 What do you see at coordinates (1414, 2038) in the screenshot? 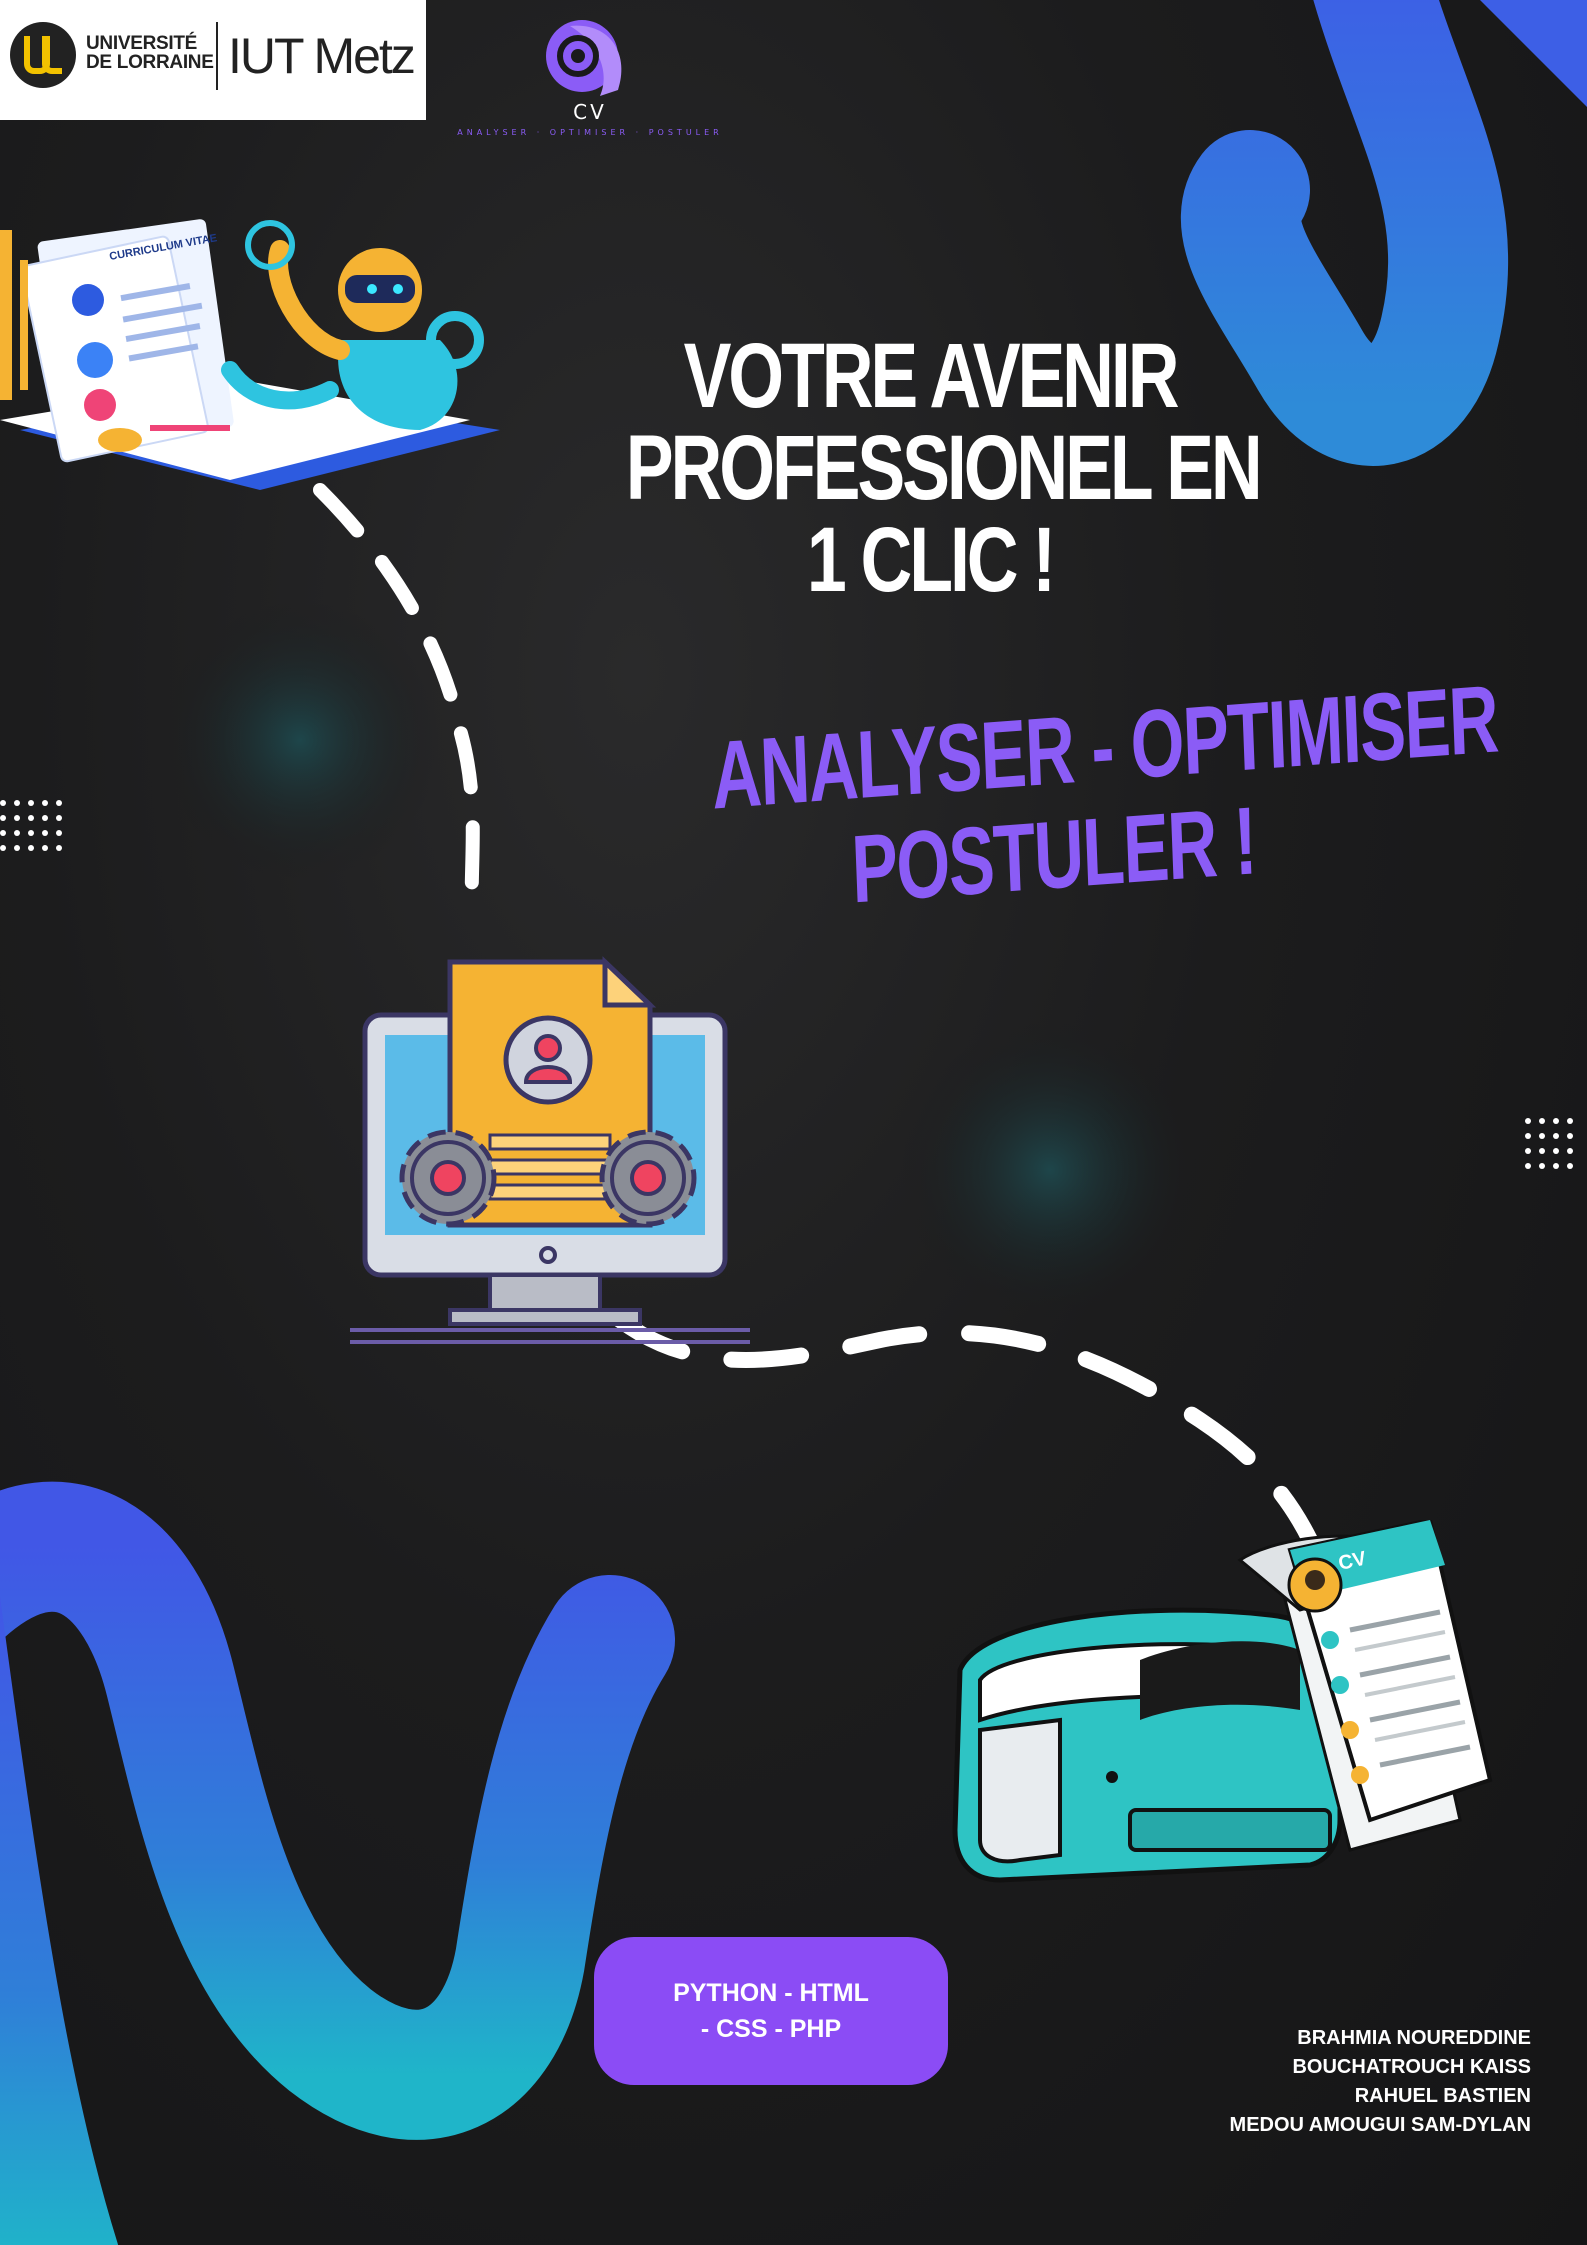
I see `author-name: BRAHMIA NOUREDDINE` at bounding box center [1414, 2038].